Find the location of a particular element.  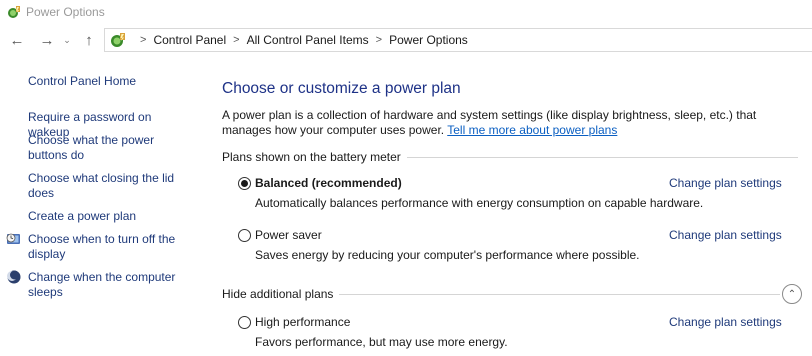

change-plan-settings-high-performance: Change plan settings is located at coordinates (725, 322).